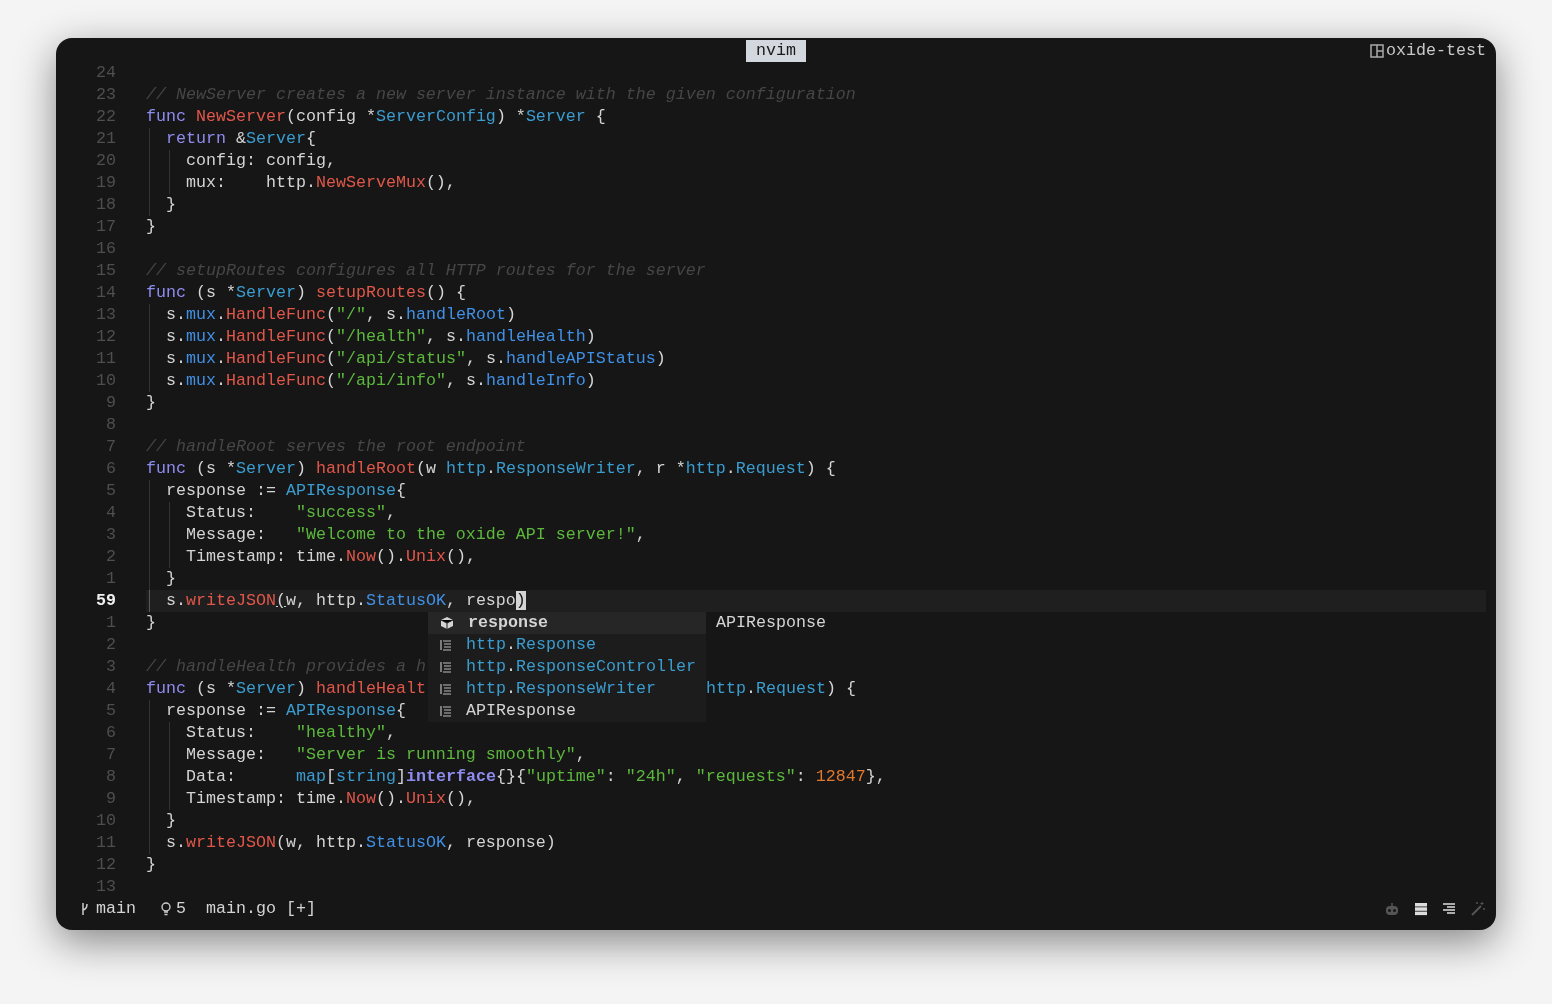  I want to click on line-number: 19, so click(105, 183).